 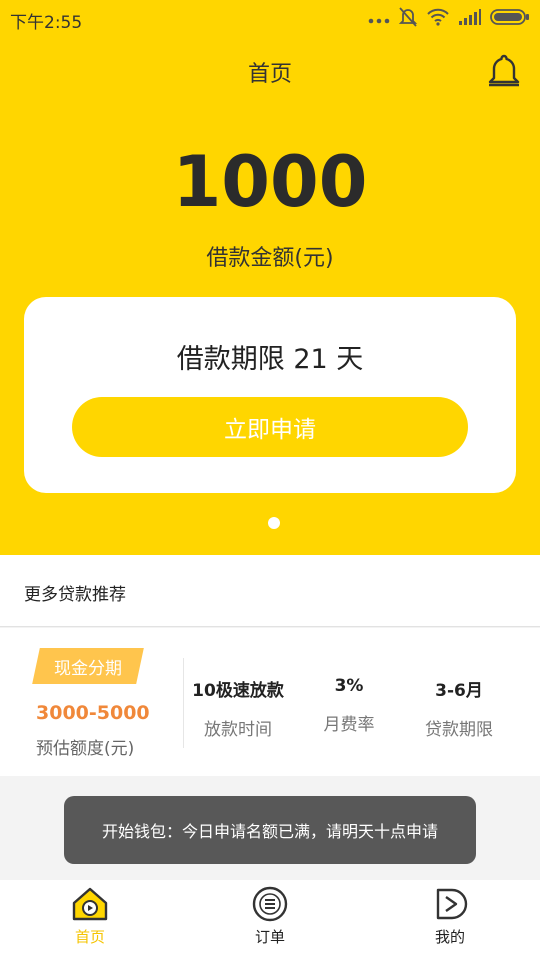 I want to click on section-title: 更多贷款推荐, so click(x=75, y=595).